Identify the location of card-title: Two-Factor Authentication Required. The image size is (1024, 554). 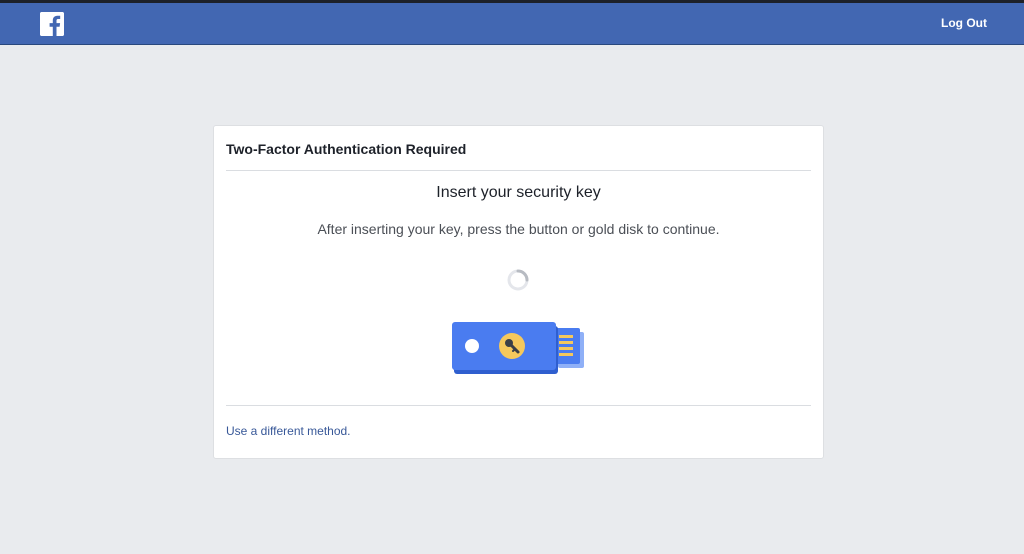
(346, 149).